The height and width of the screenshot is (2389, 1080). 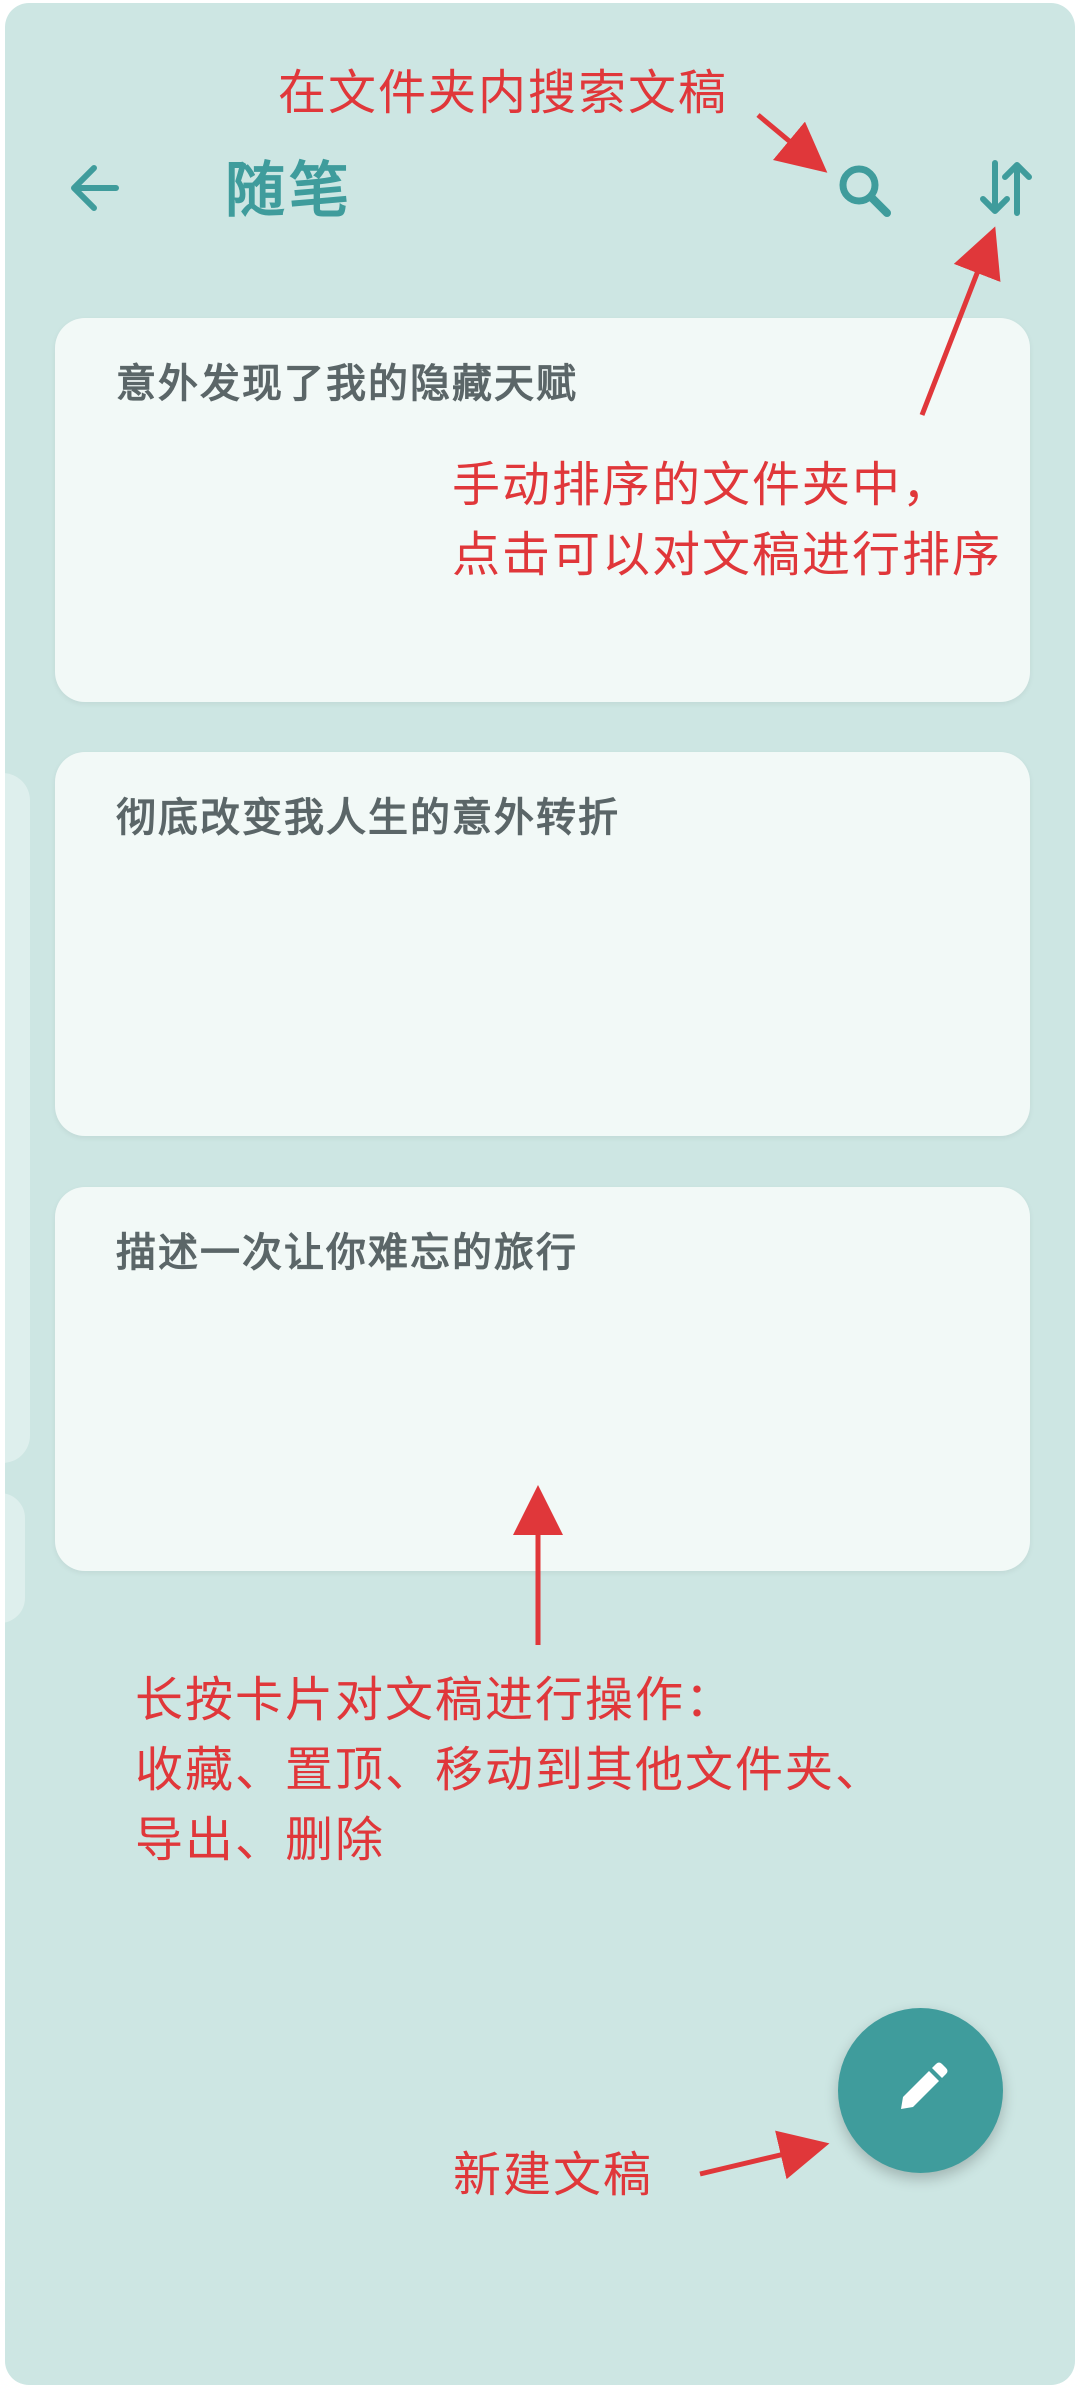 What do you see at coordinates (260, 1840) in the screenshot?
I see `annotation-long-press-line: 导出、删除` at bounding box center [260, 1840].